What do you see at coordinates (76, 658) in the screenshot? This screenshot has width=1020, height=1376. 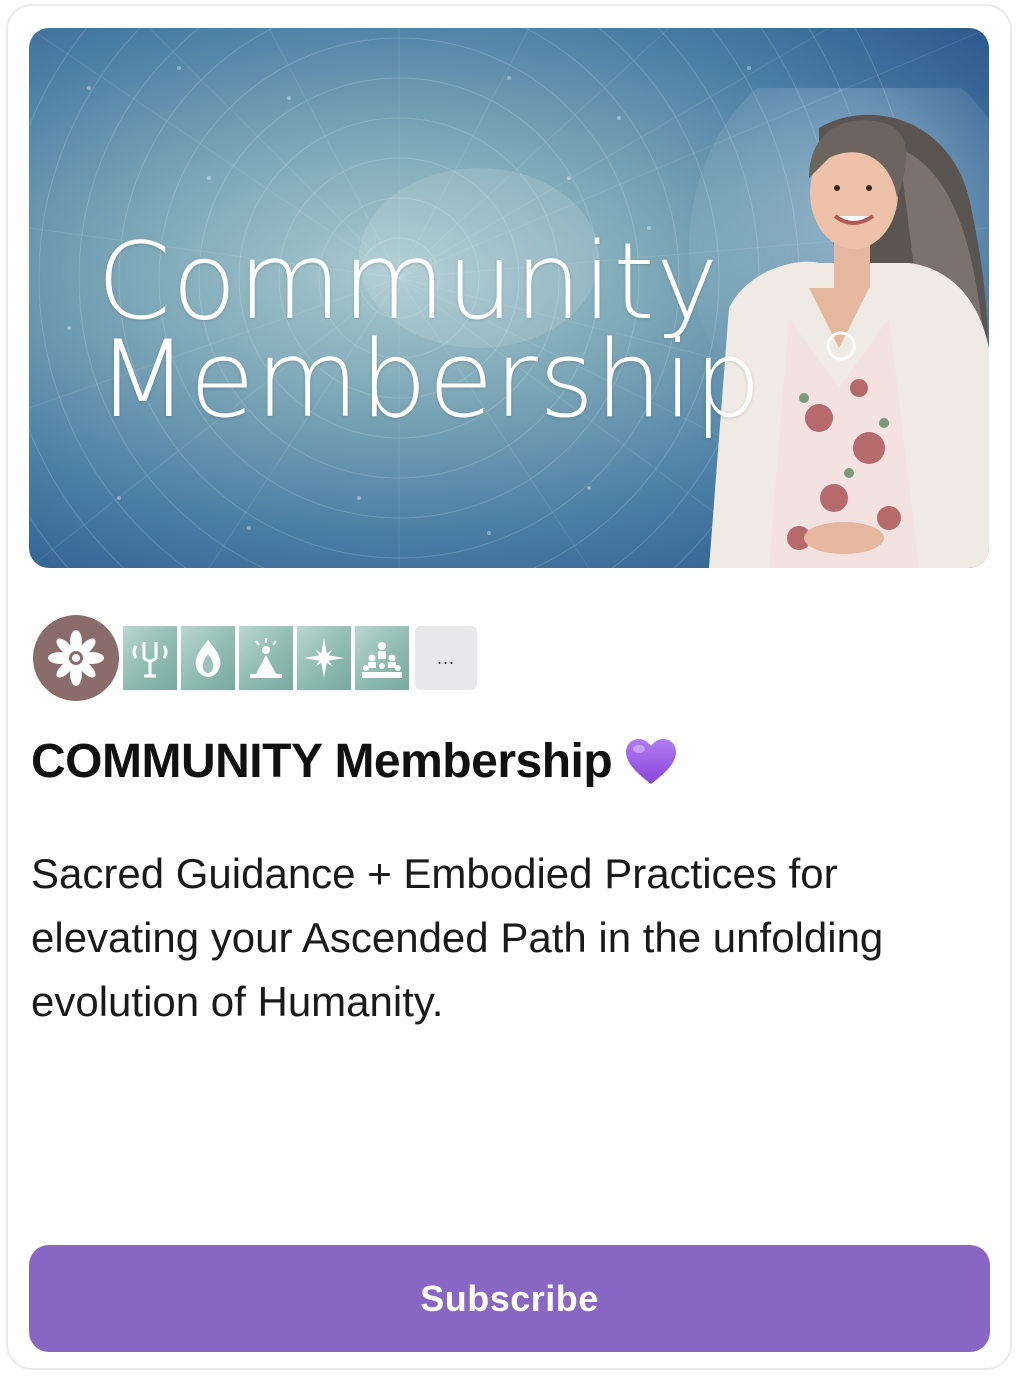 I see `lotus-mandala-icon` at bounding box center [76, 658].